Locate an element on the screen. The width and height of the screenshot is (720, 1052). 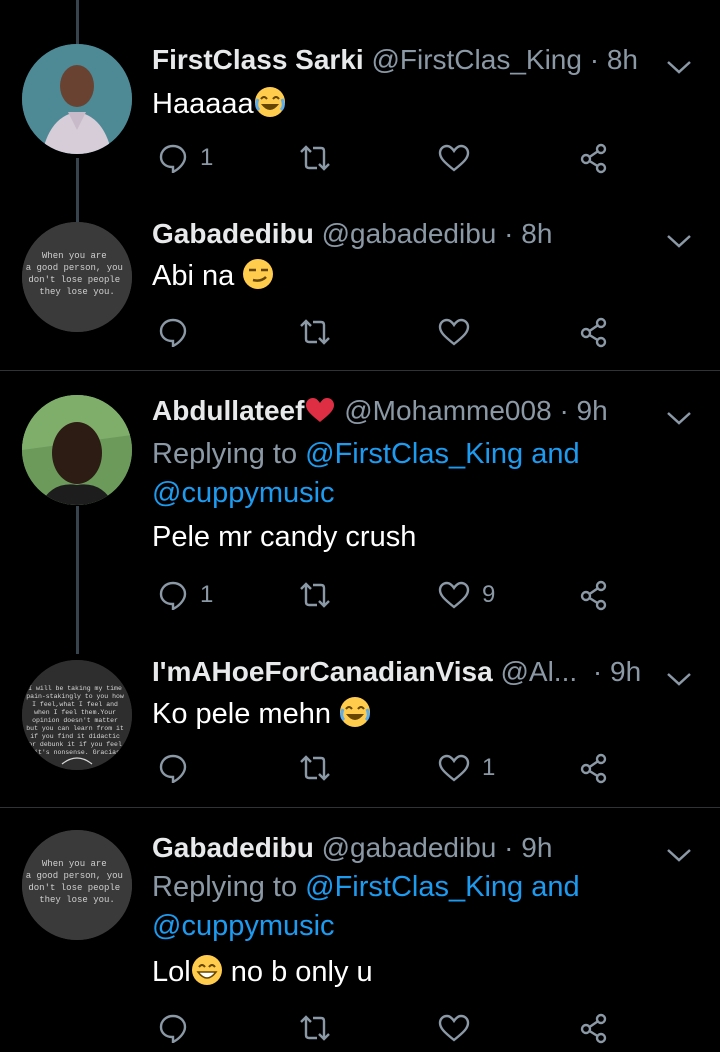
tweet-header: FirstClass Sarki @FirstClas_King · 8h is located at coordinates (436, 64).